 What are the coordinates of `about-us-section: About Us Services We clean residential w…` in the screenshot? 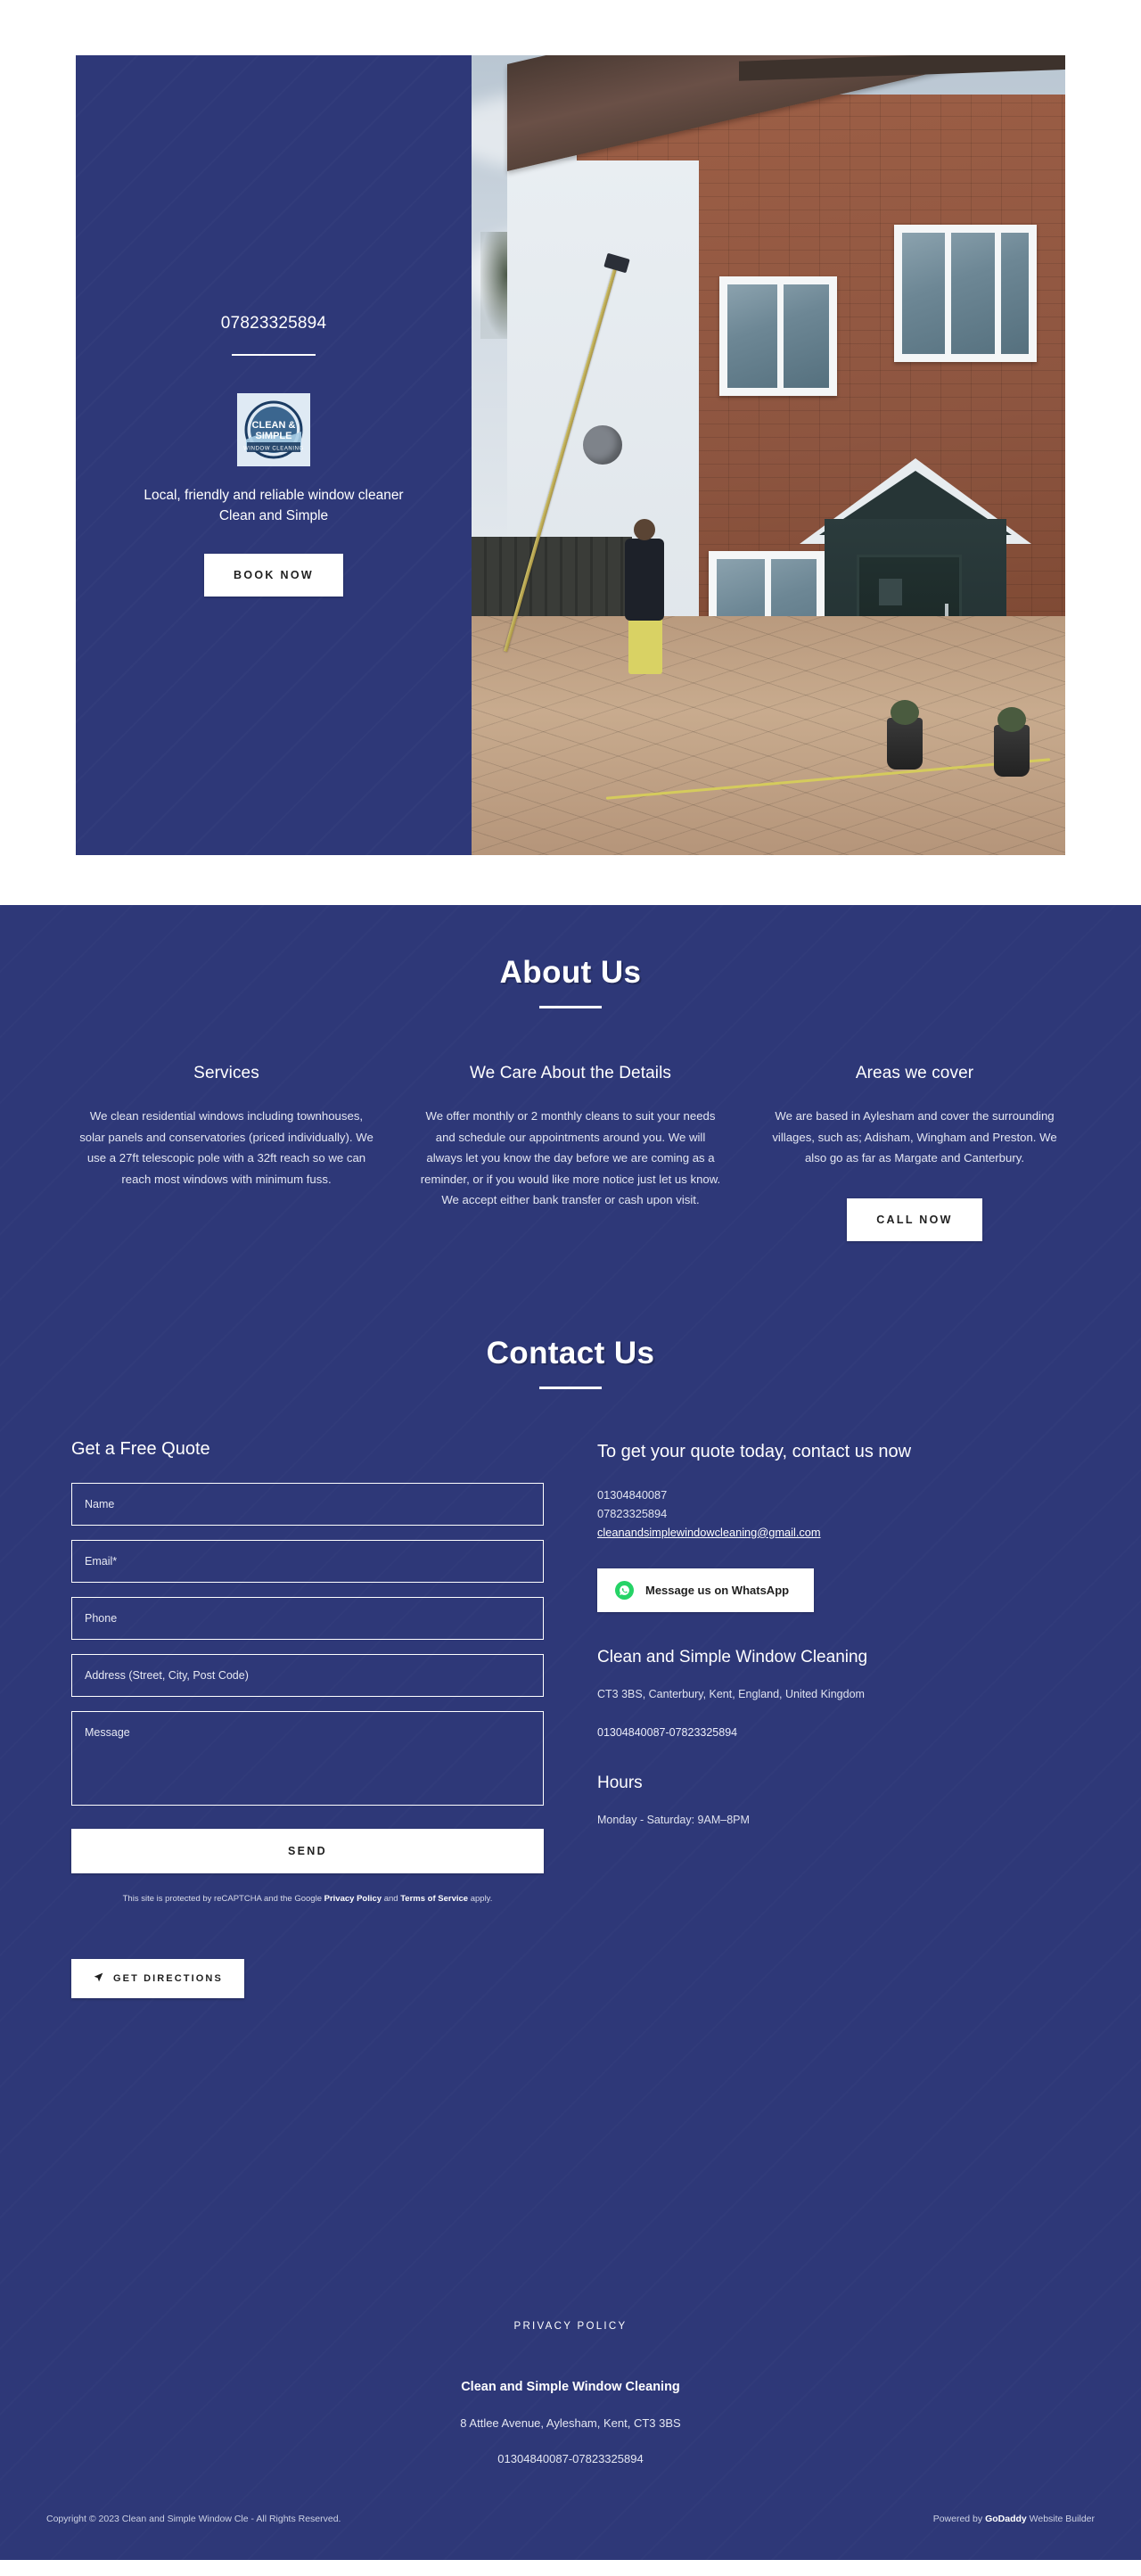 It's located at (570, 1073).